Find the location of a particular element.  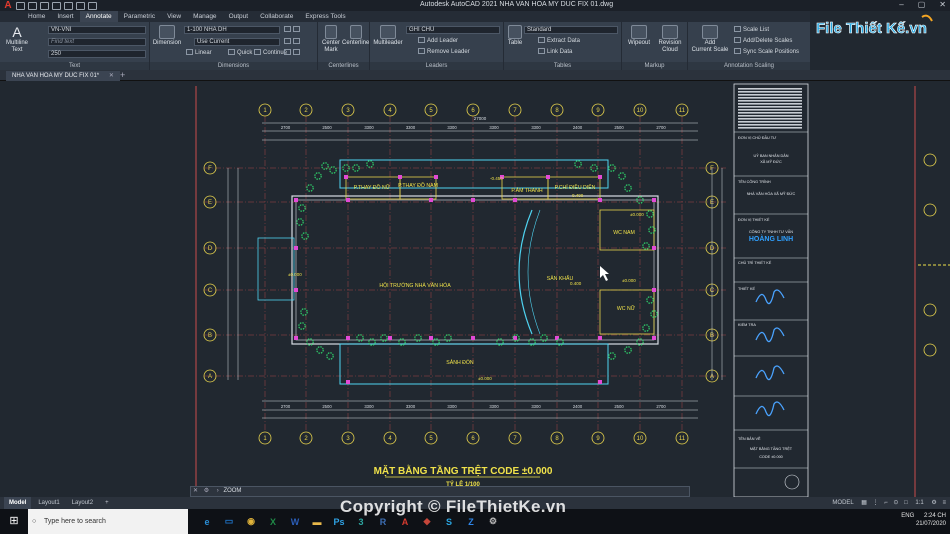

dim-style-select: 1-100 NHA DH is located at coordinates (232, 30).